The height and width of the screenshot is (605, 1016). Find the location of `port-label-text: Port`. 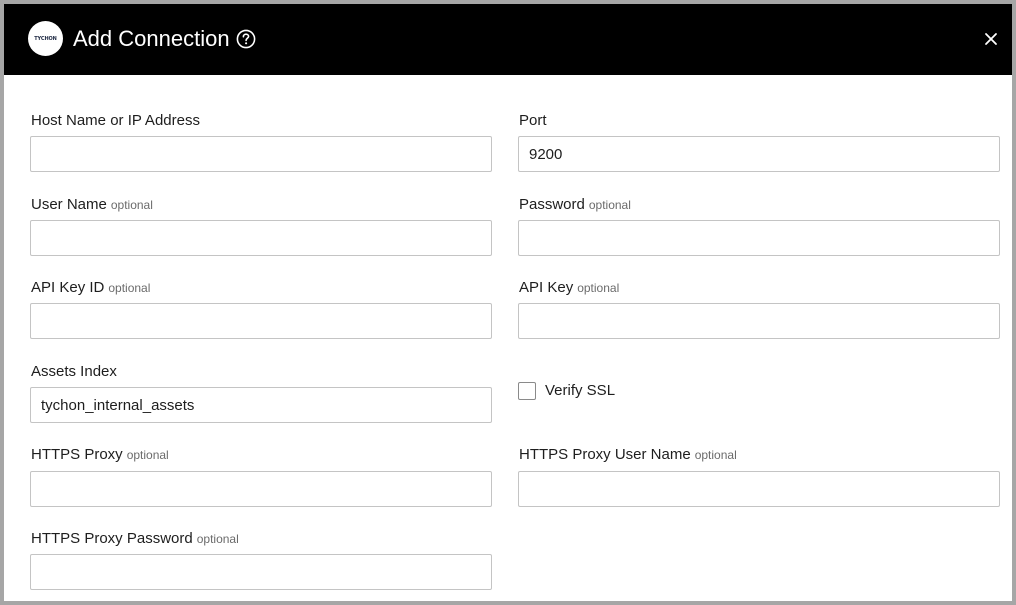

port-label-text: Port is located at coordinates (533, 120).